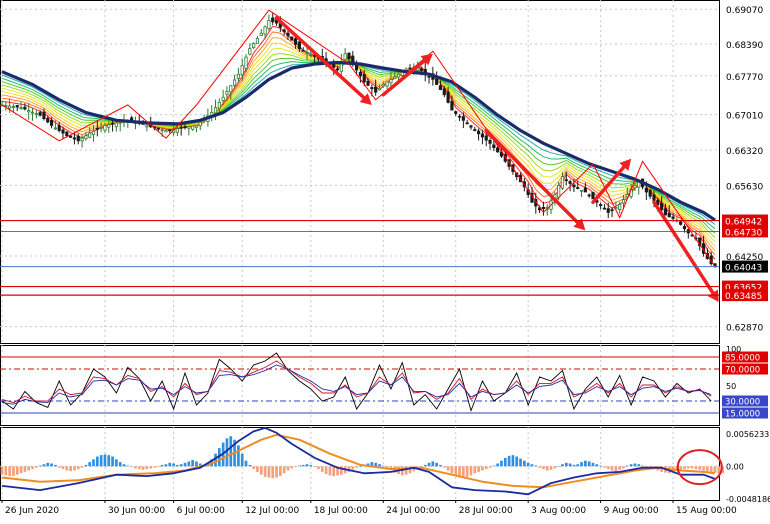 This screenshot has width=770, height=524. Describe the element at coordinates (743, 269) in the screenshot. I see `current-price-label: 0.64043` at that location.